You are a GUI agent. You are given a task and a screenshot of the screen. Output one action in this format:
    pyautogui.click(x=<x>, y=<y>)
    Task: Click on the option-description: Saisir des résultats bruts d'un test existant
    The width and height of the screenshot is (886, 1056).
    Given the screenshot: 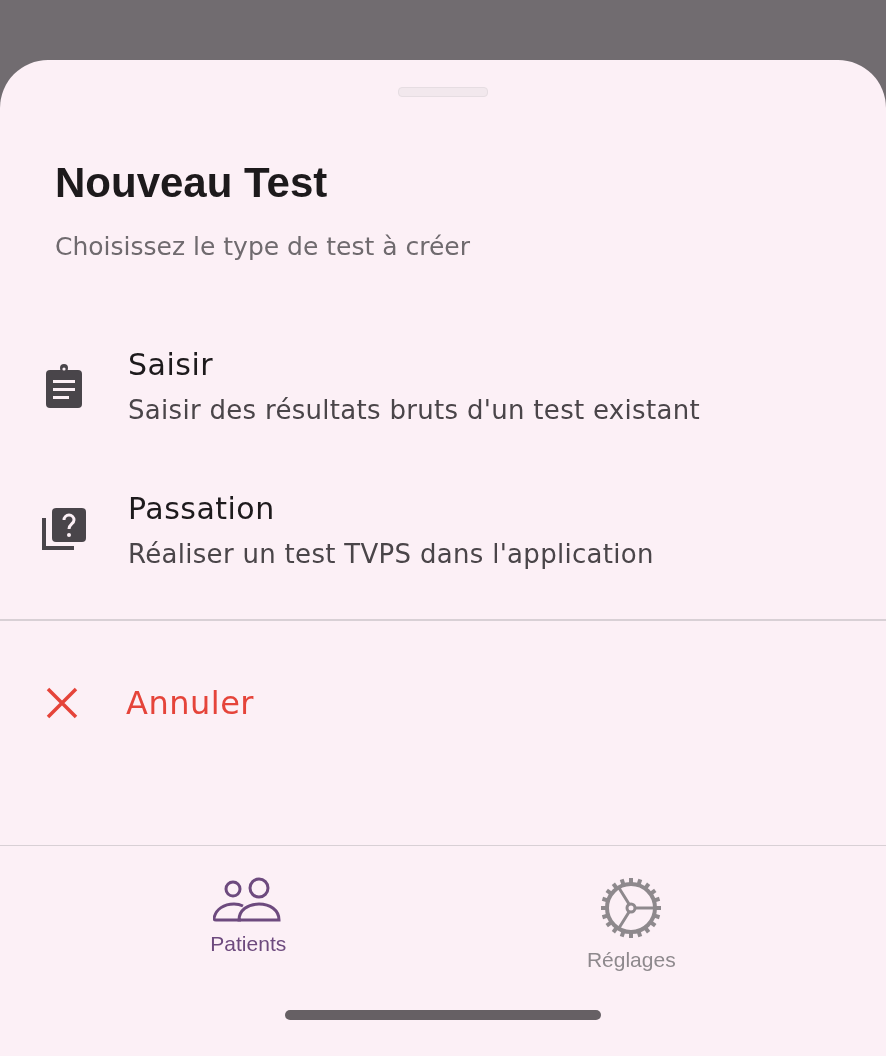 What is the action you would take?
    pyautogui.click(x=414, y=410)
    